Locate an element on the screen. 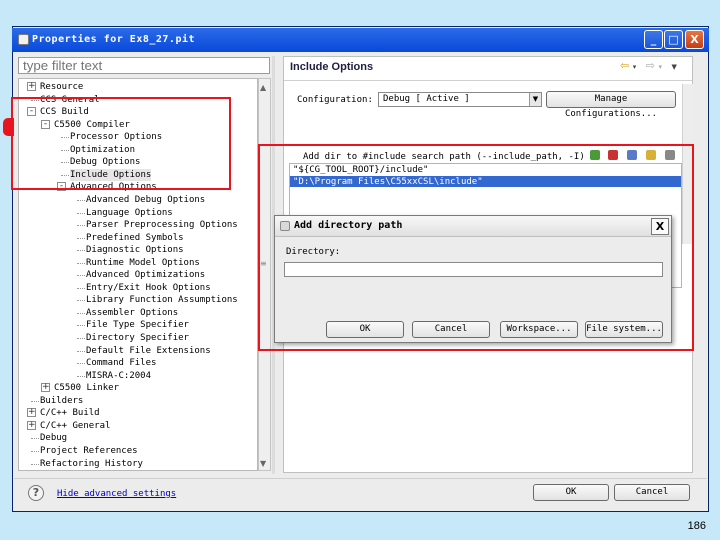  tree-item-label: C/C++ General is located at coordinates (75, 425).